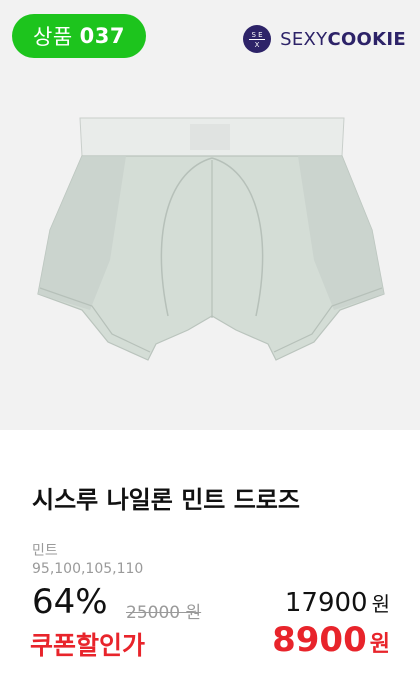 The width and height of the screenshot is (420, 700). What do you see at coordinates (366, 39) in the screenshot?
I see `brand-name-bold: COOKIE` at bounding box center [366, 39].